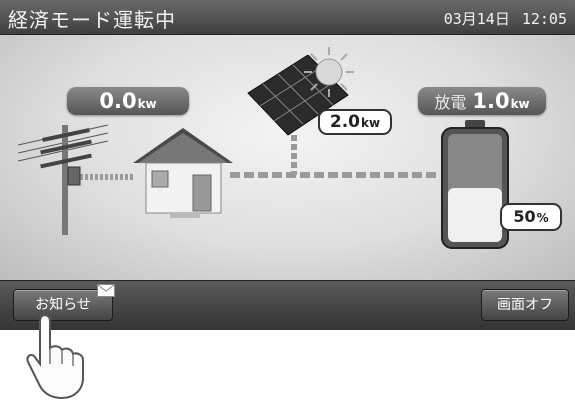  I want to click on datetime-display: 03月14日 12:05, so click(499, 18).